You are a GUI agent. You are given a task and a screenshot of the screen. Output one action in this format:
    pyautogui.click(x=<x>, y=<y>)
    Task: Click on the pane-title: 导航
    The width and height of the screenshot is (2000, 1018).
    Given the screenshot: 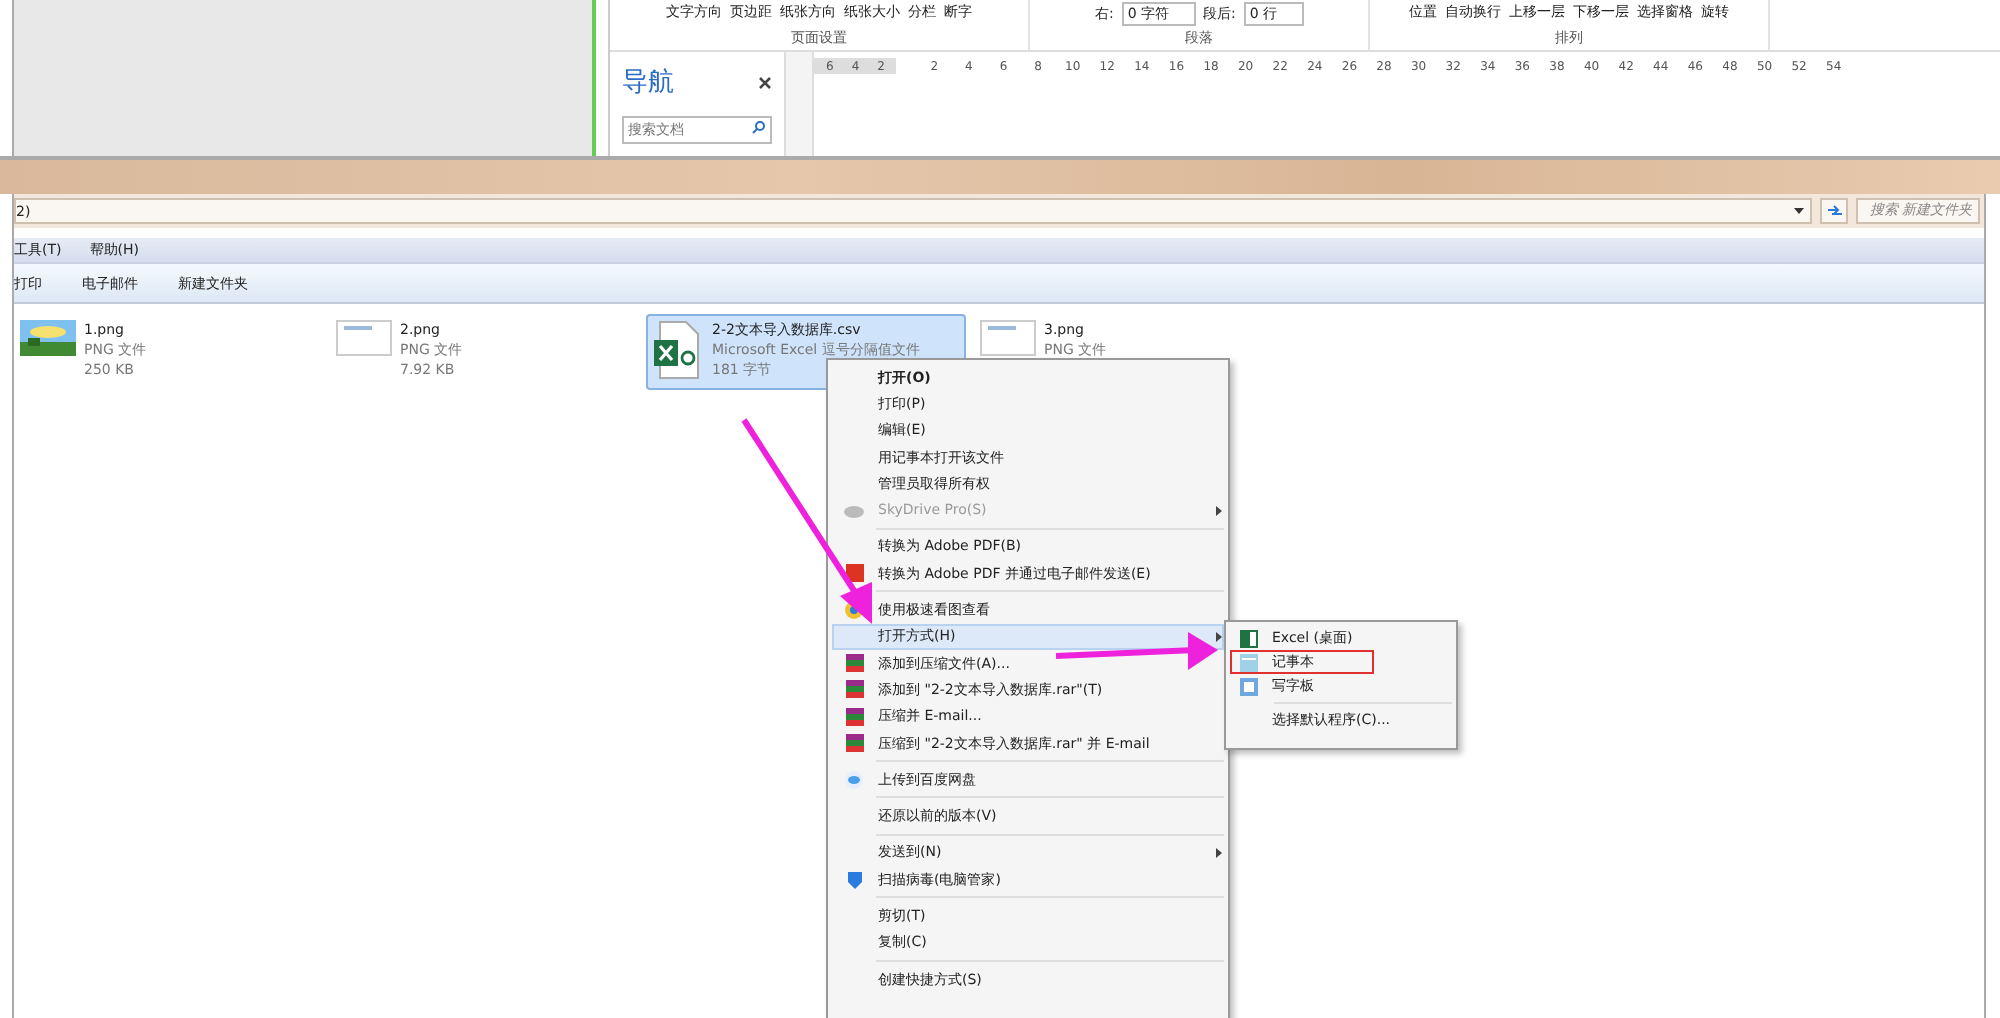 What is the action you would take?
    pyautogui.click(x=648, y=83)
    